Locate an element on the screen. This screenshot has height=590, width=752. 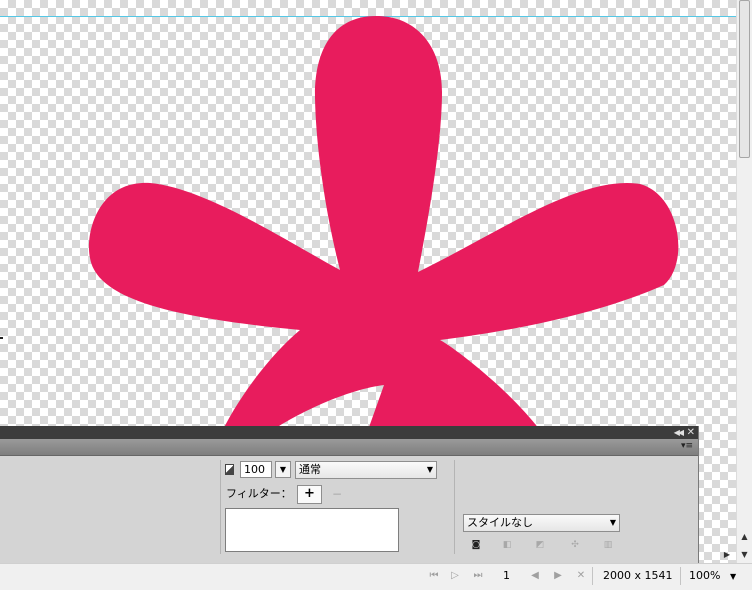
filter-list is located at coordinates (312, 530).